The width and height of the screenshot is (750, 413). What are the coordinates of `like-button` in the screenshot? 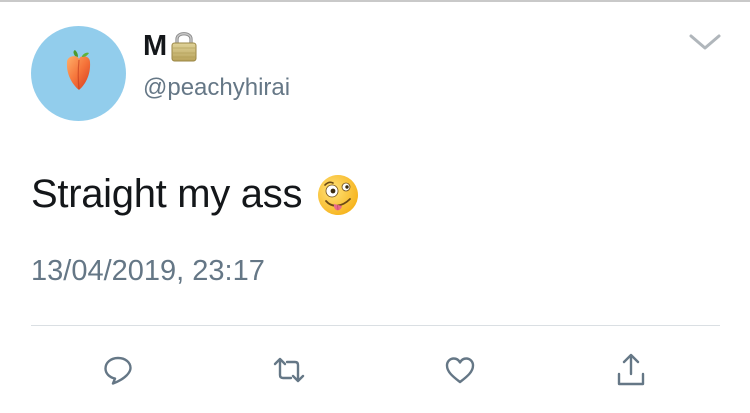 It's located at (460, 370).